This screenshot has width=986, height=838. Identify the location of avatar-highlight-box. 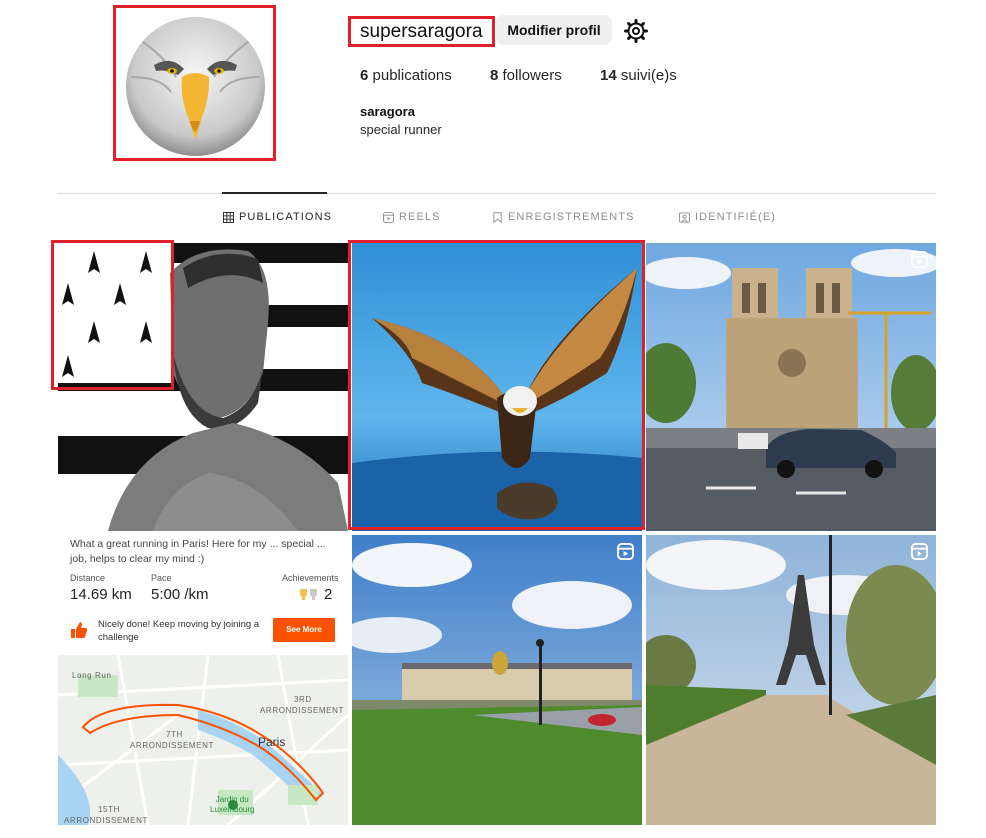
(194, 83).